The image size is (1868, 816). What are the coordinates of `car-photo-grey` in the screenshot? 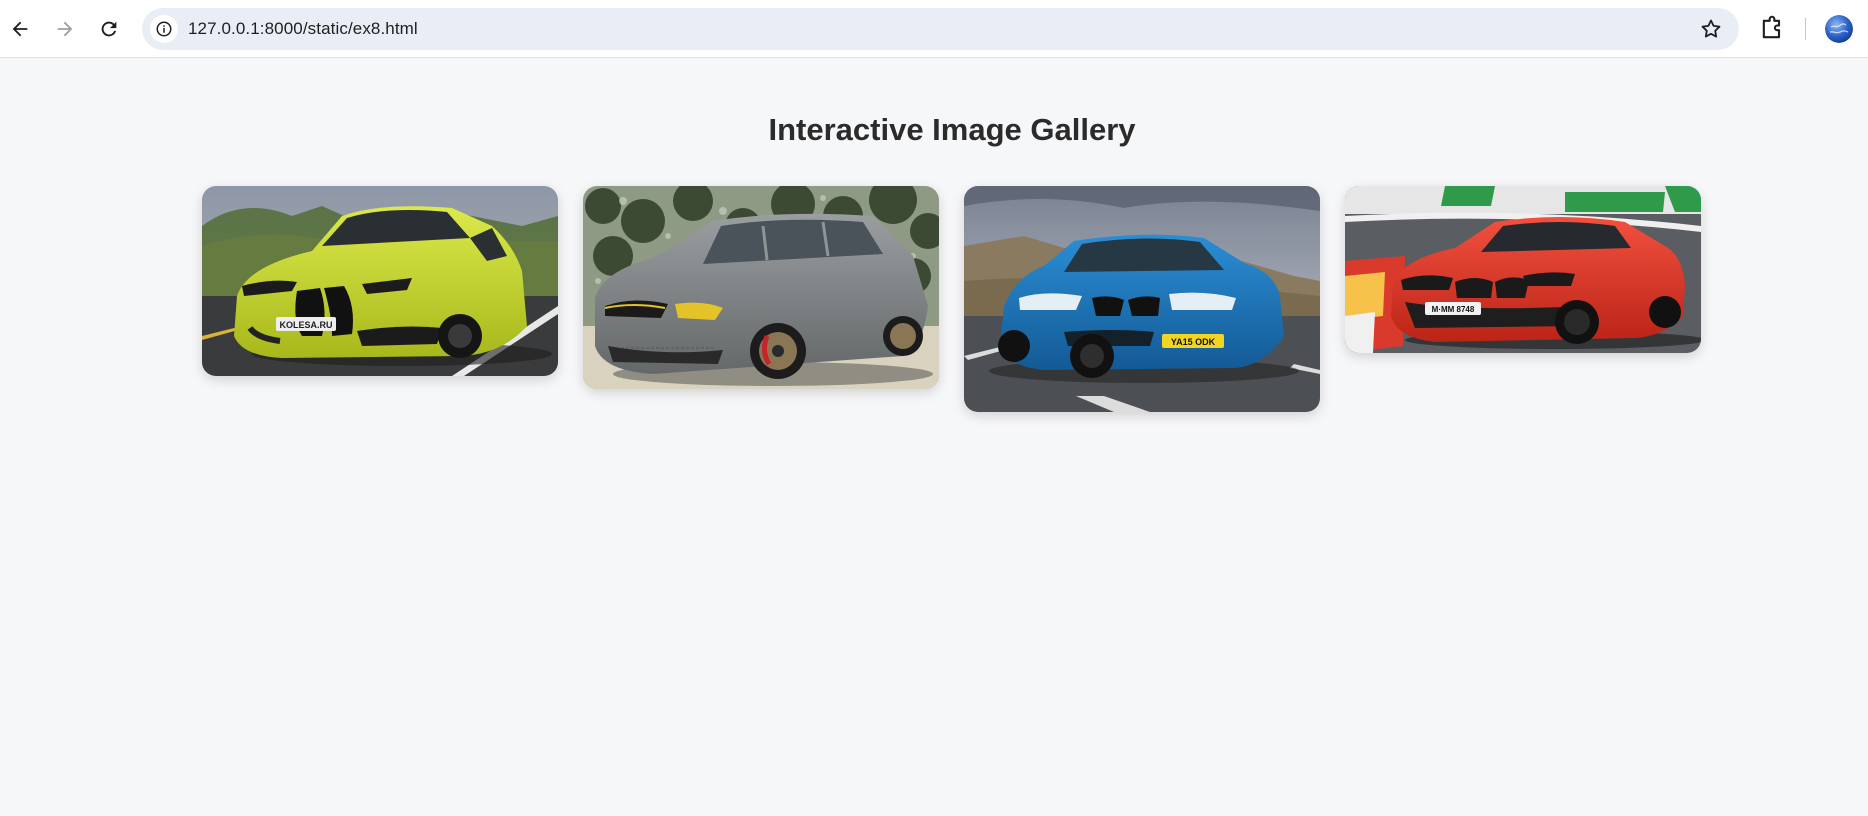 It's located at (761, 287).